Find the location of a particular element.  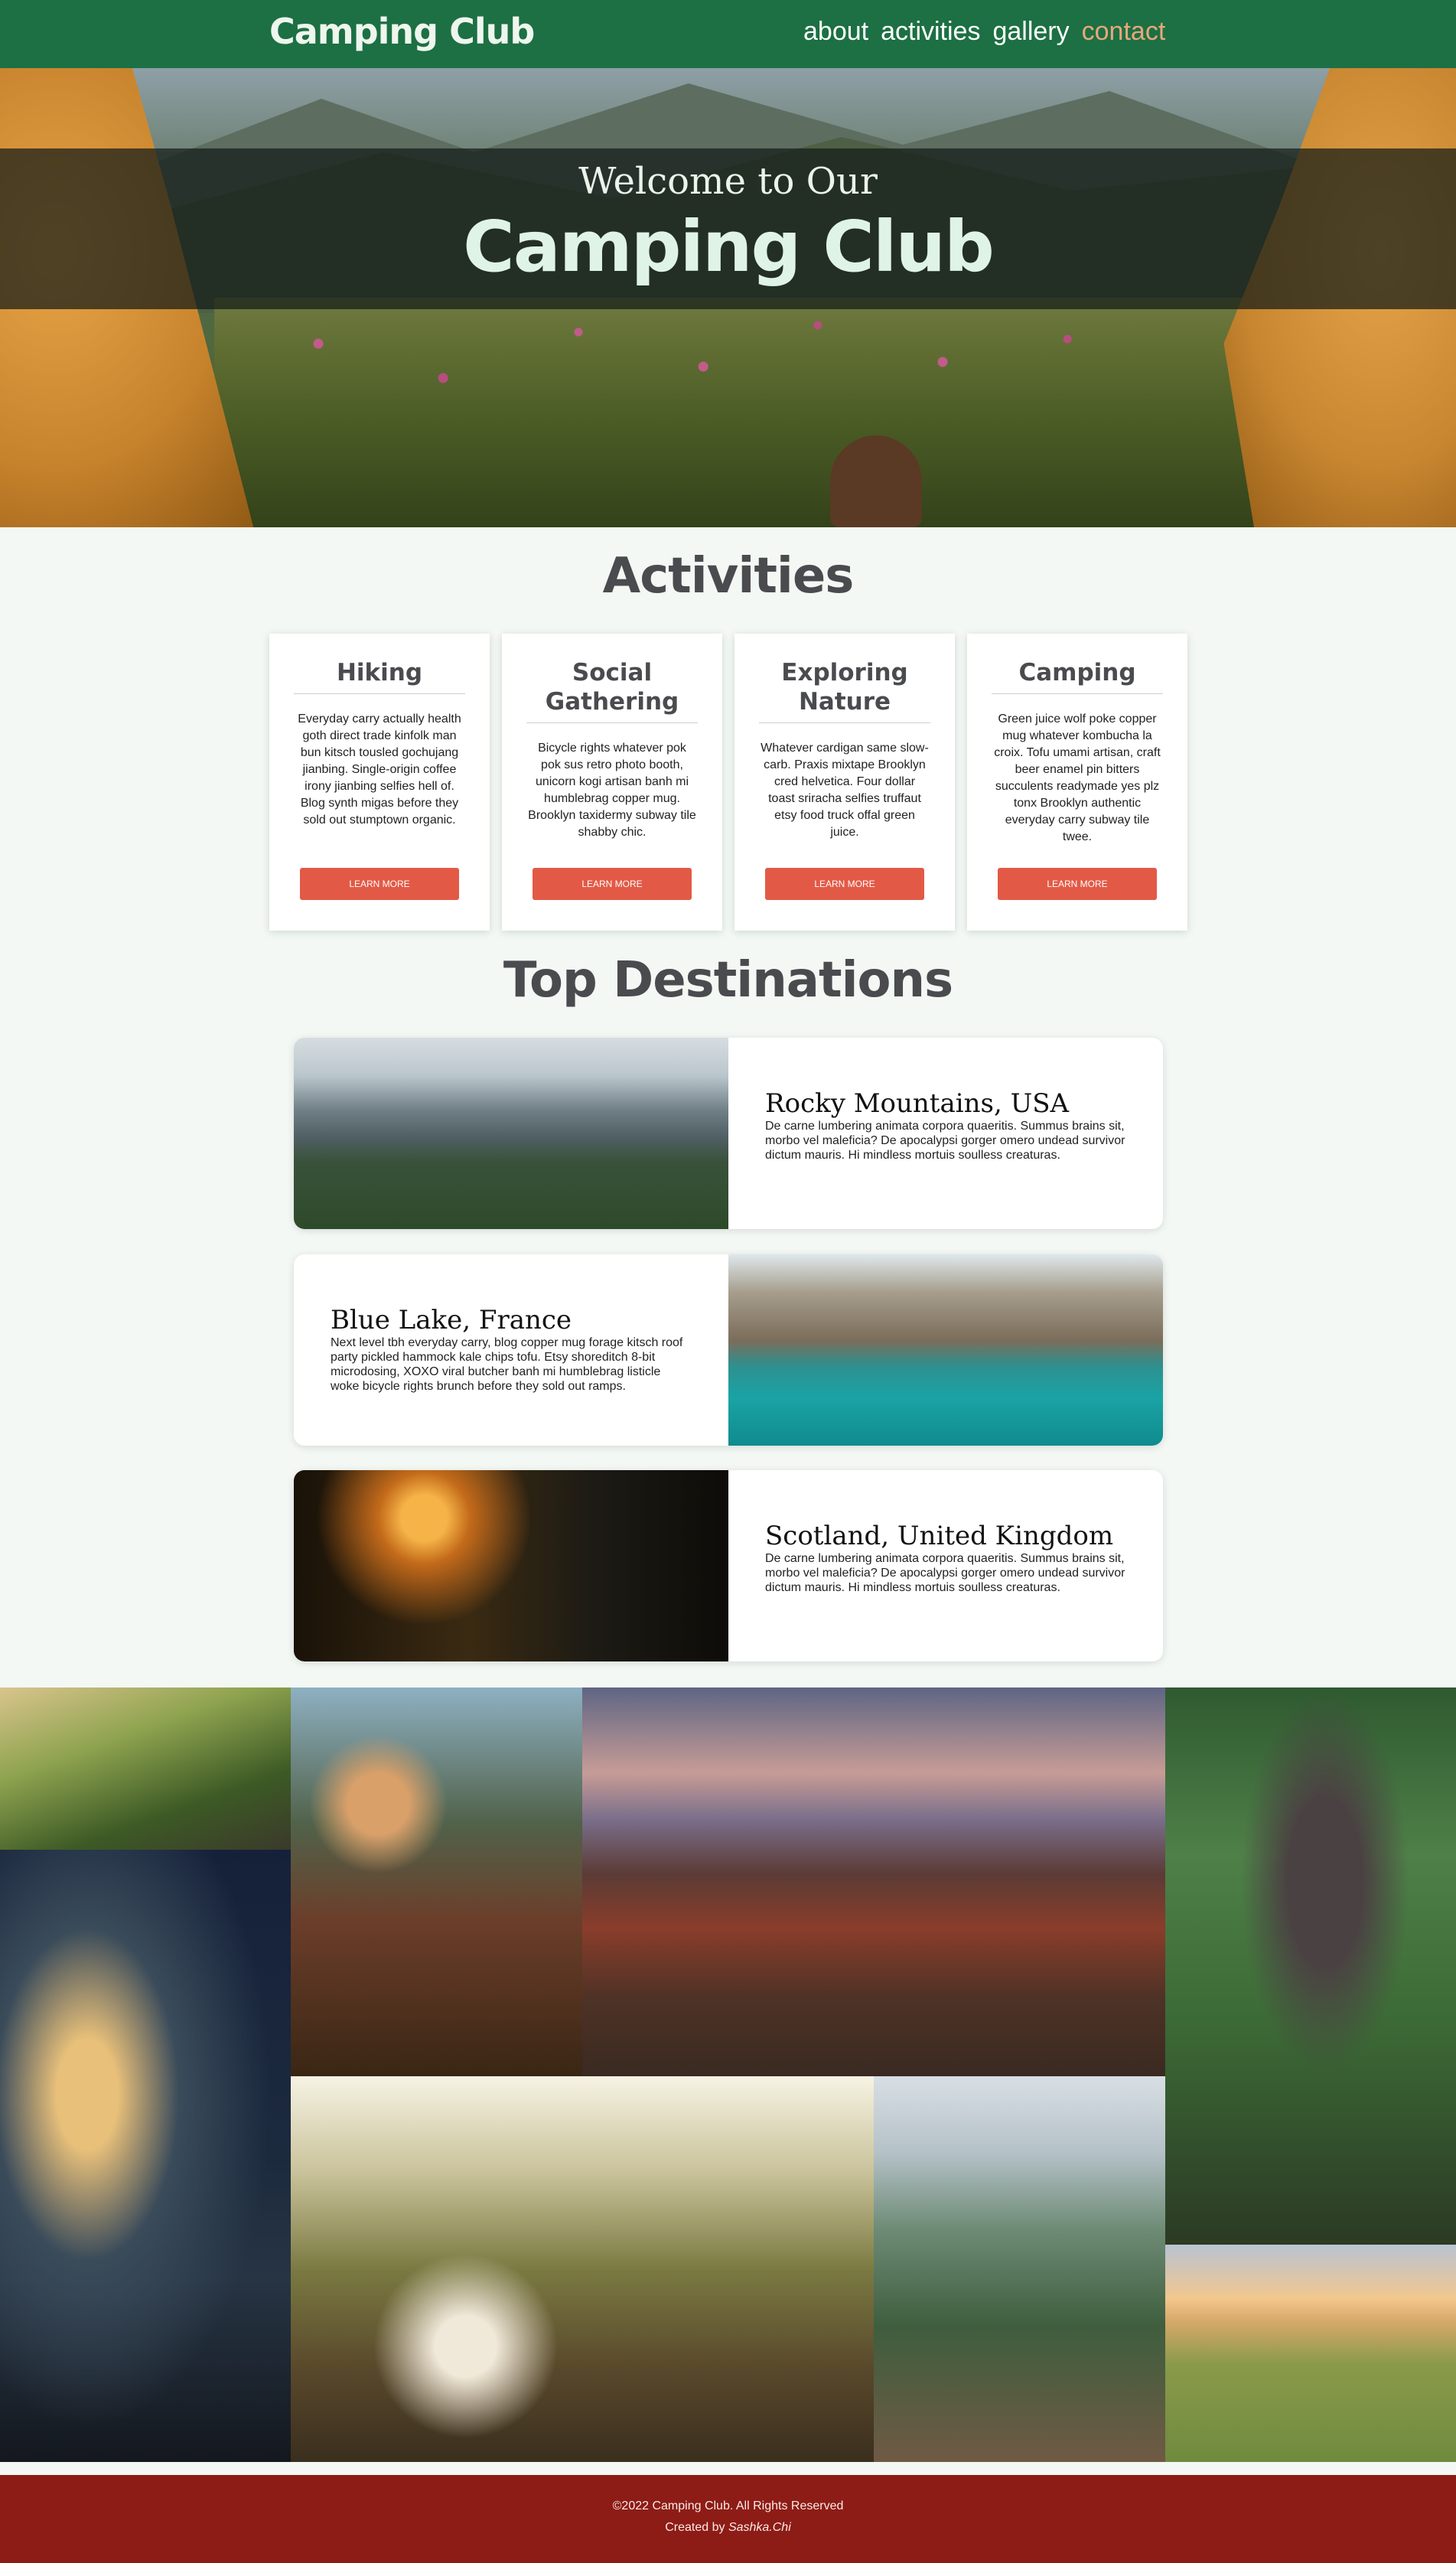

hero-title: Camping Club is located at coordinates (729, 247).